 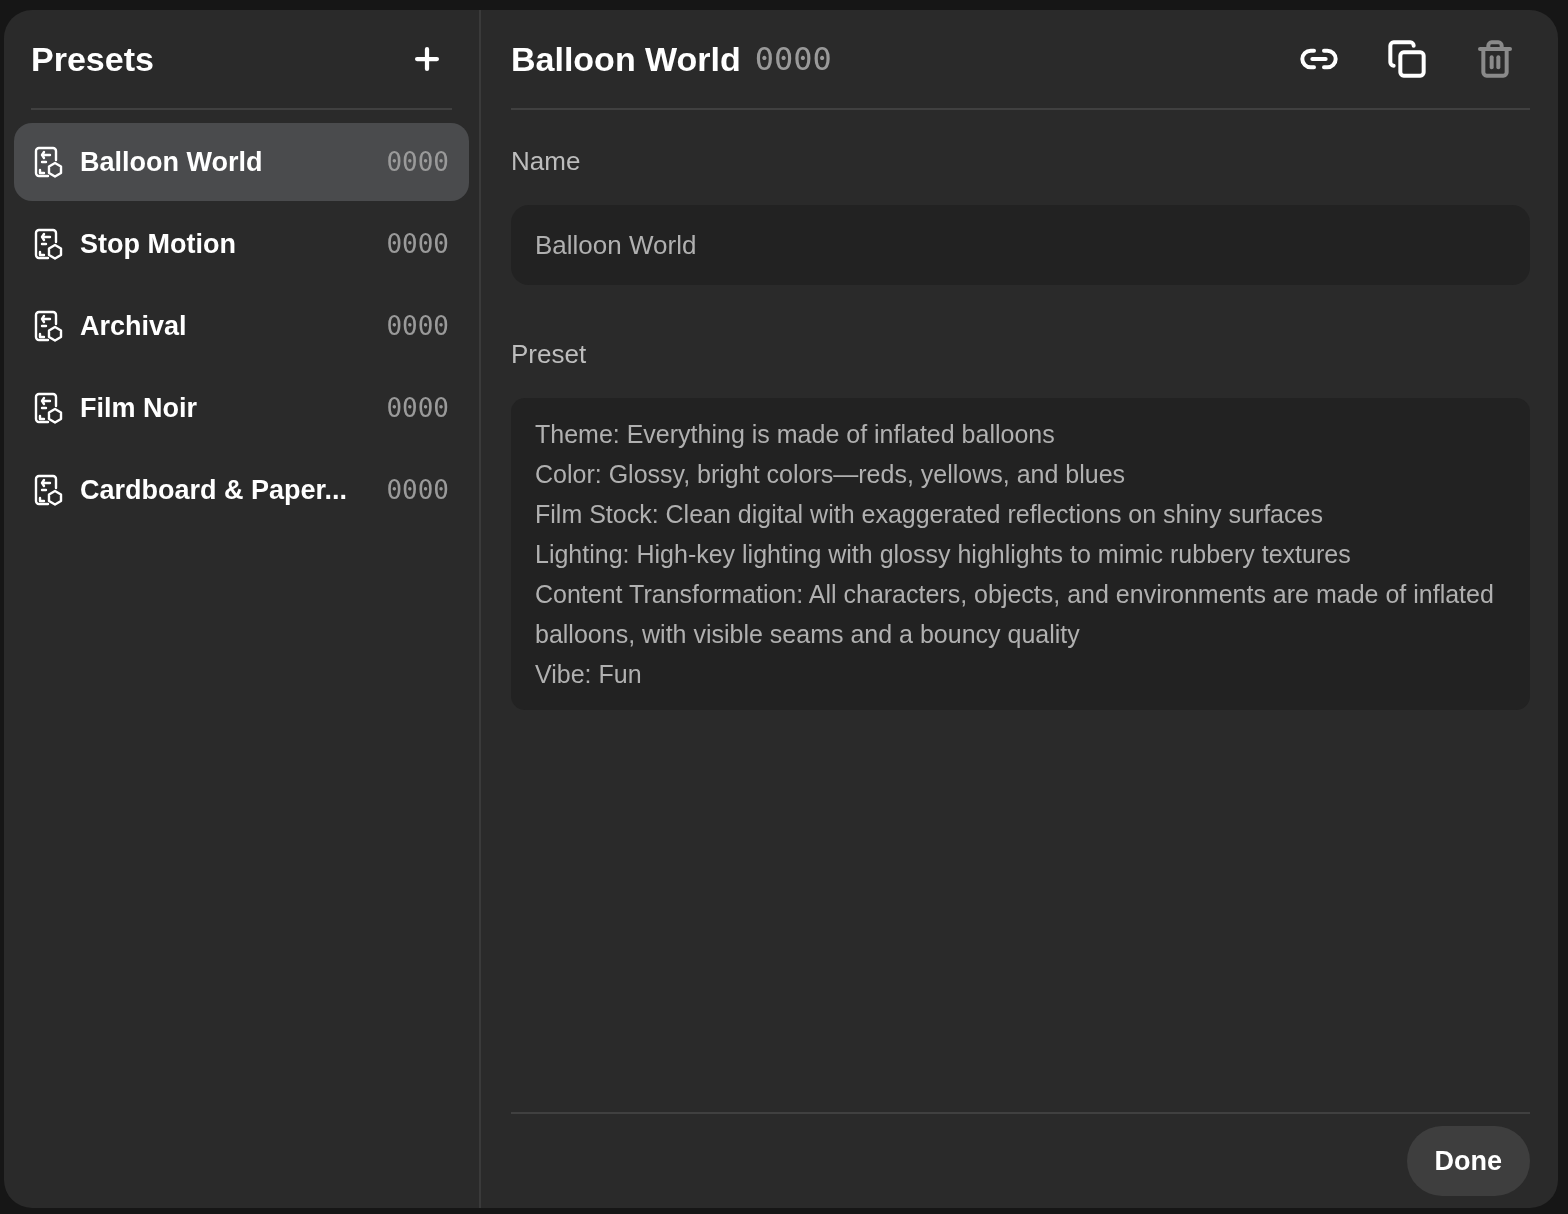 I want to click on preset-list-item: Cardboard & Paper... 0000, so click(x=241, y=490).